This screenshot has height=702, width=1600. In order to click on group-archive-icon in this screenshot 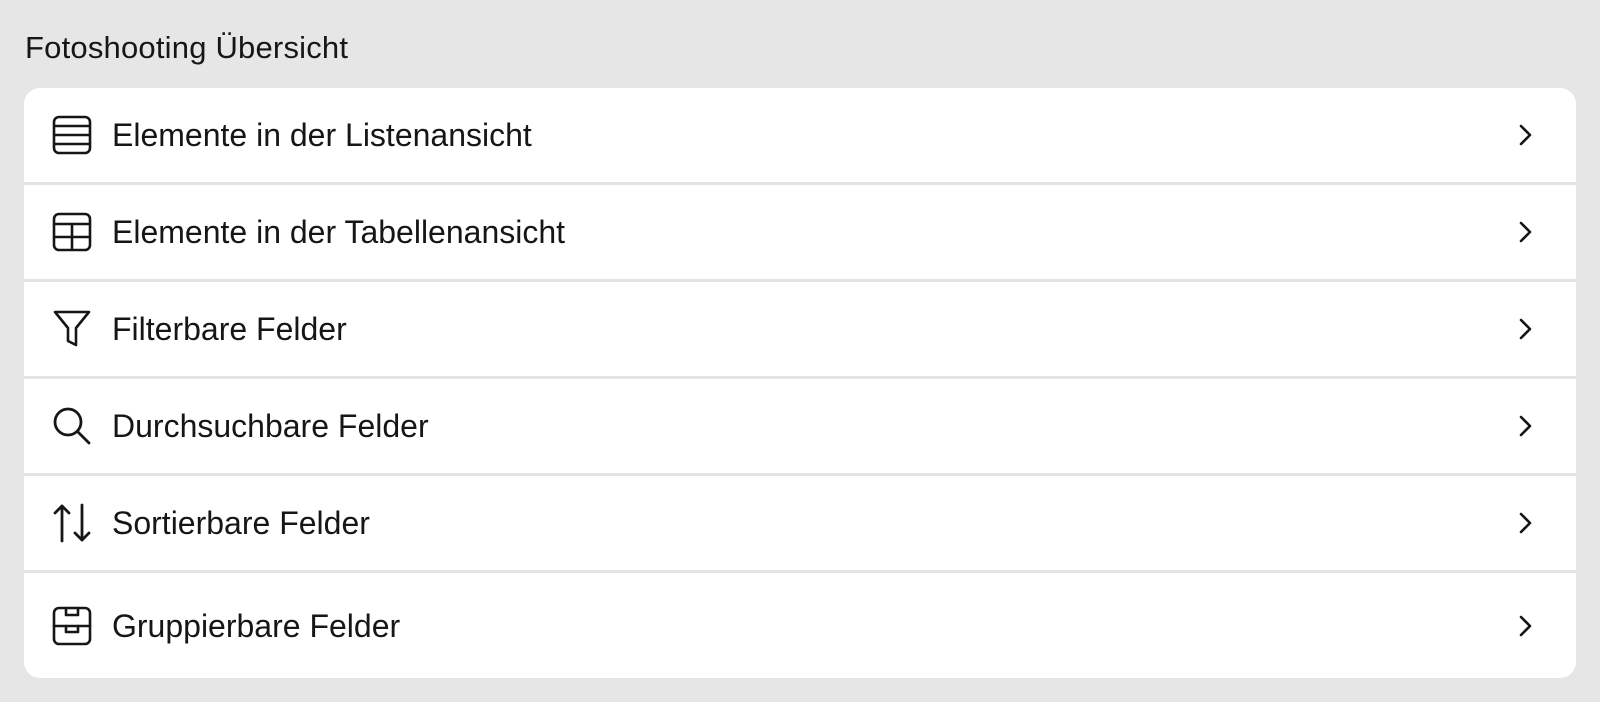, I will do `click(72, 626)`.